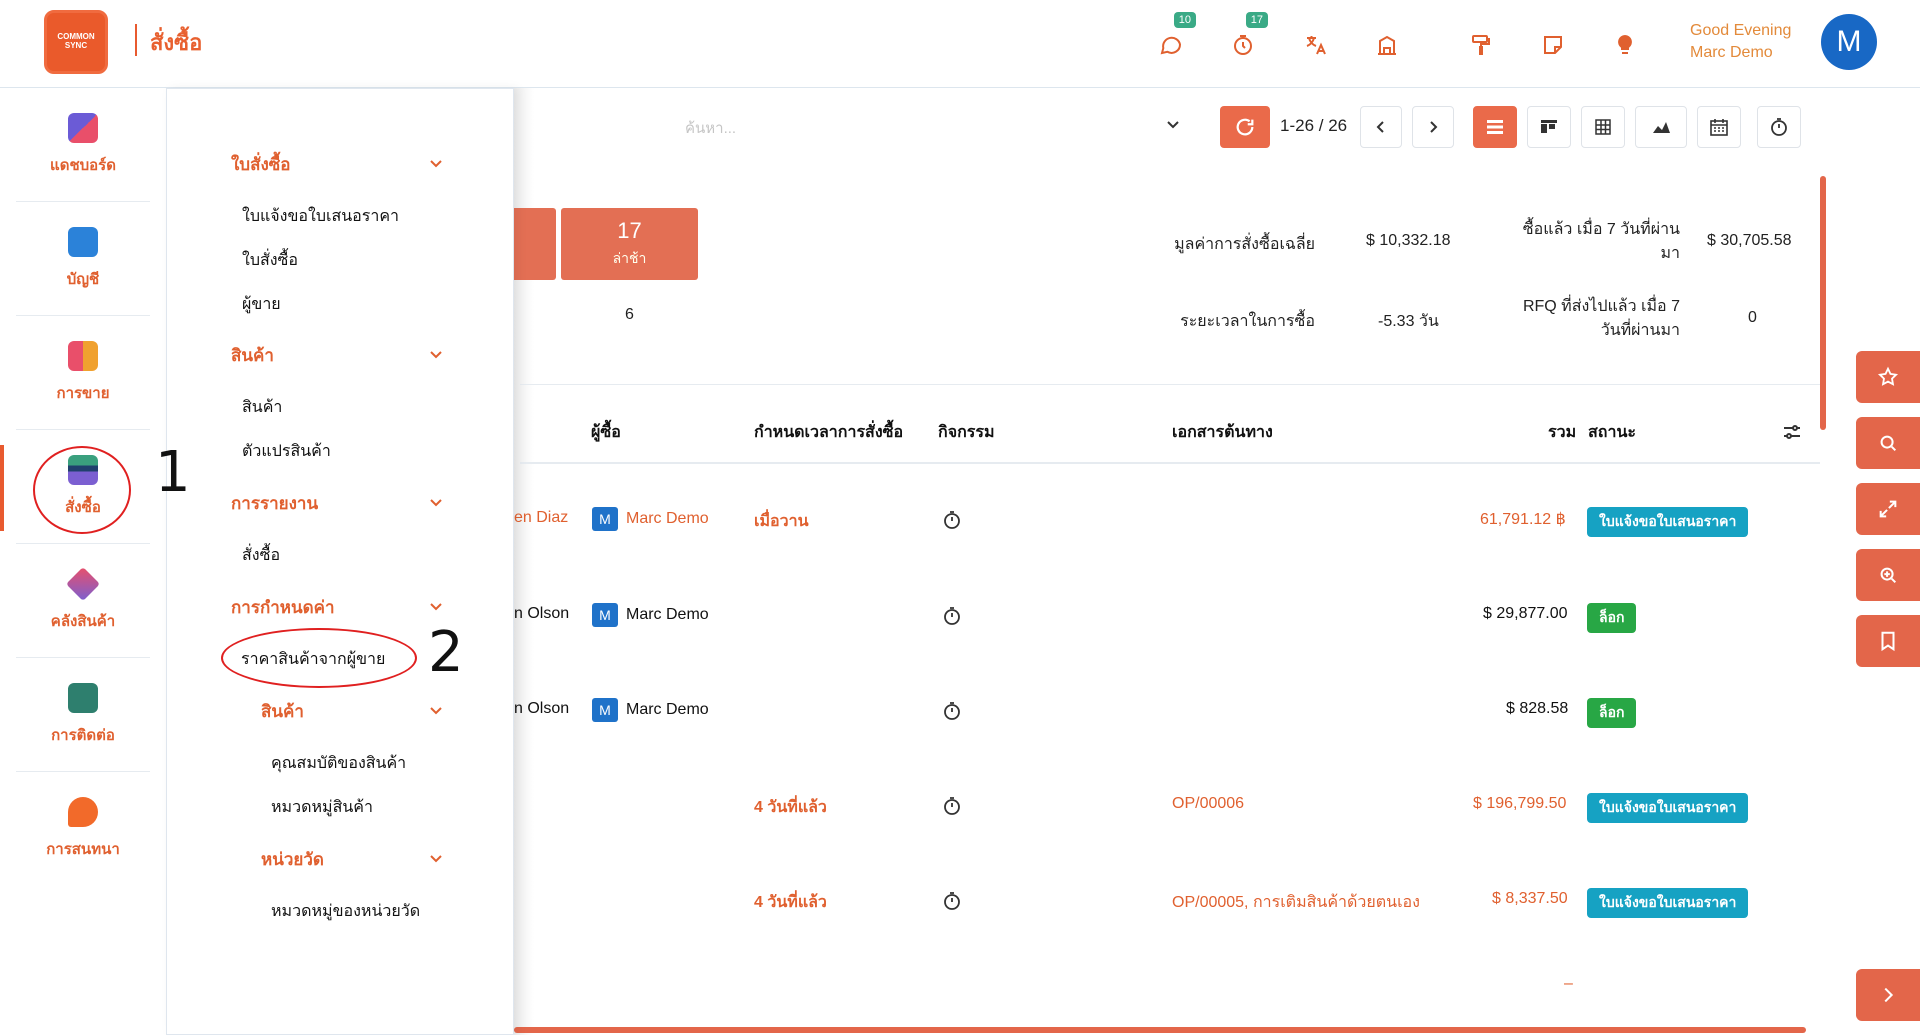 The image size is (1920, 1035). What do you see at coordinates (629, 230) in the screenshot?
I see `late-count: 17` at bounding box center [629, 230].